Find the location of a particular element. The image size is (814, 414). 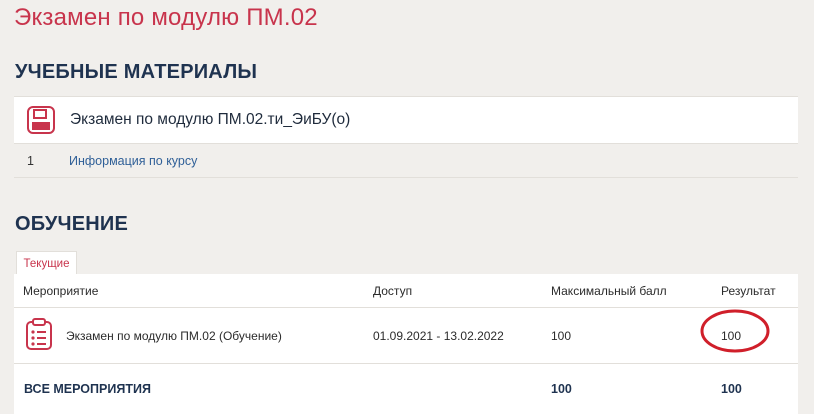

event-max-score: 100 is located at coordinates (561, 335).